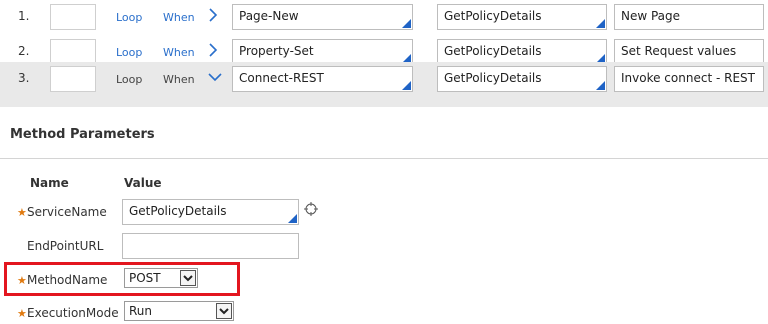 This screenshot has height=324, width=768. I want to click on section-divider, so click(384, 158).